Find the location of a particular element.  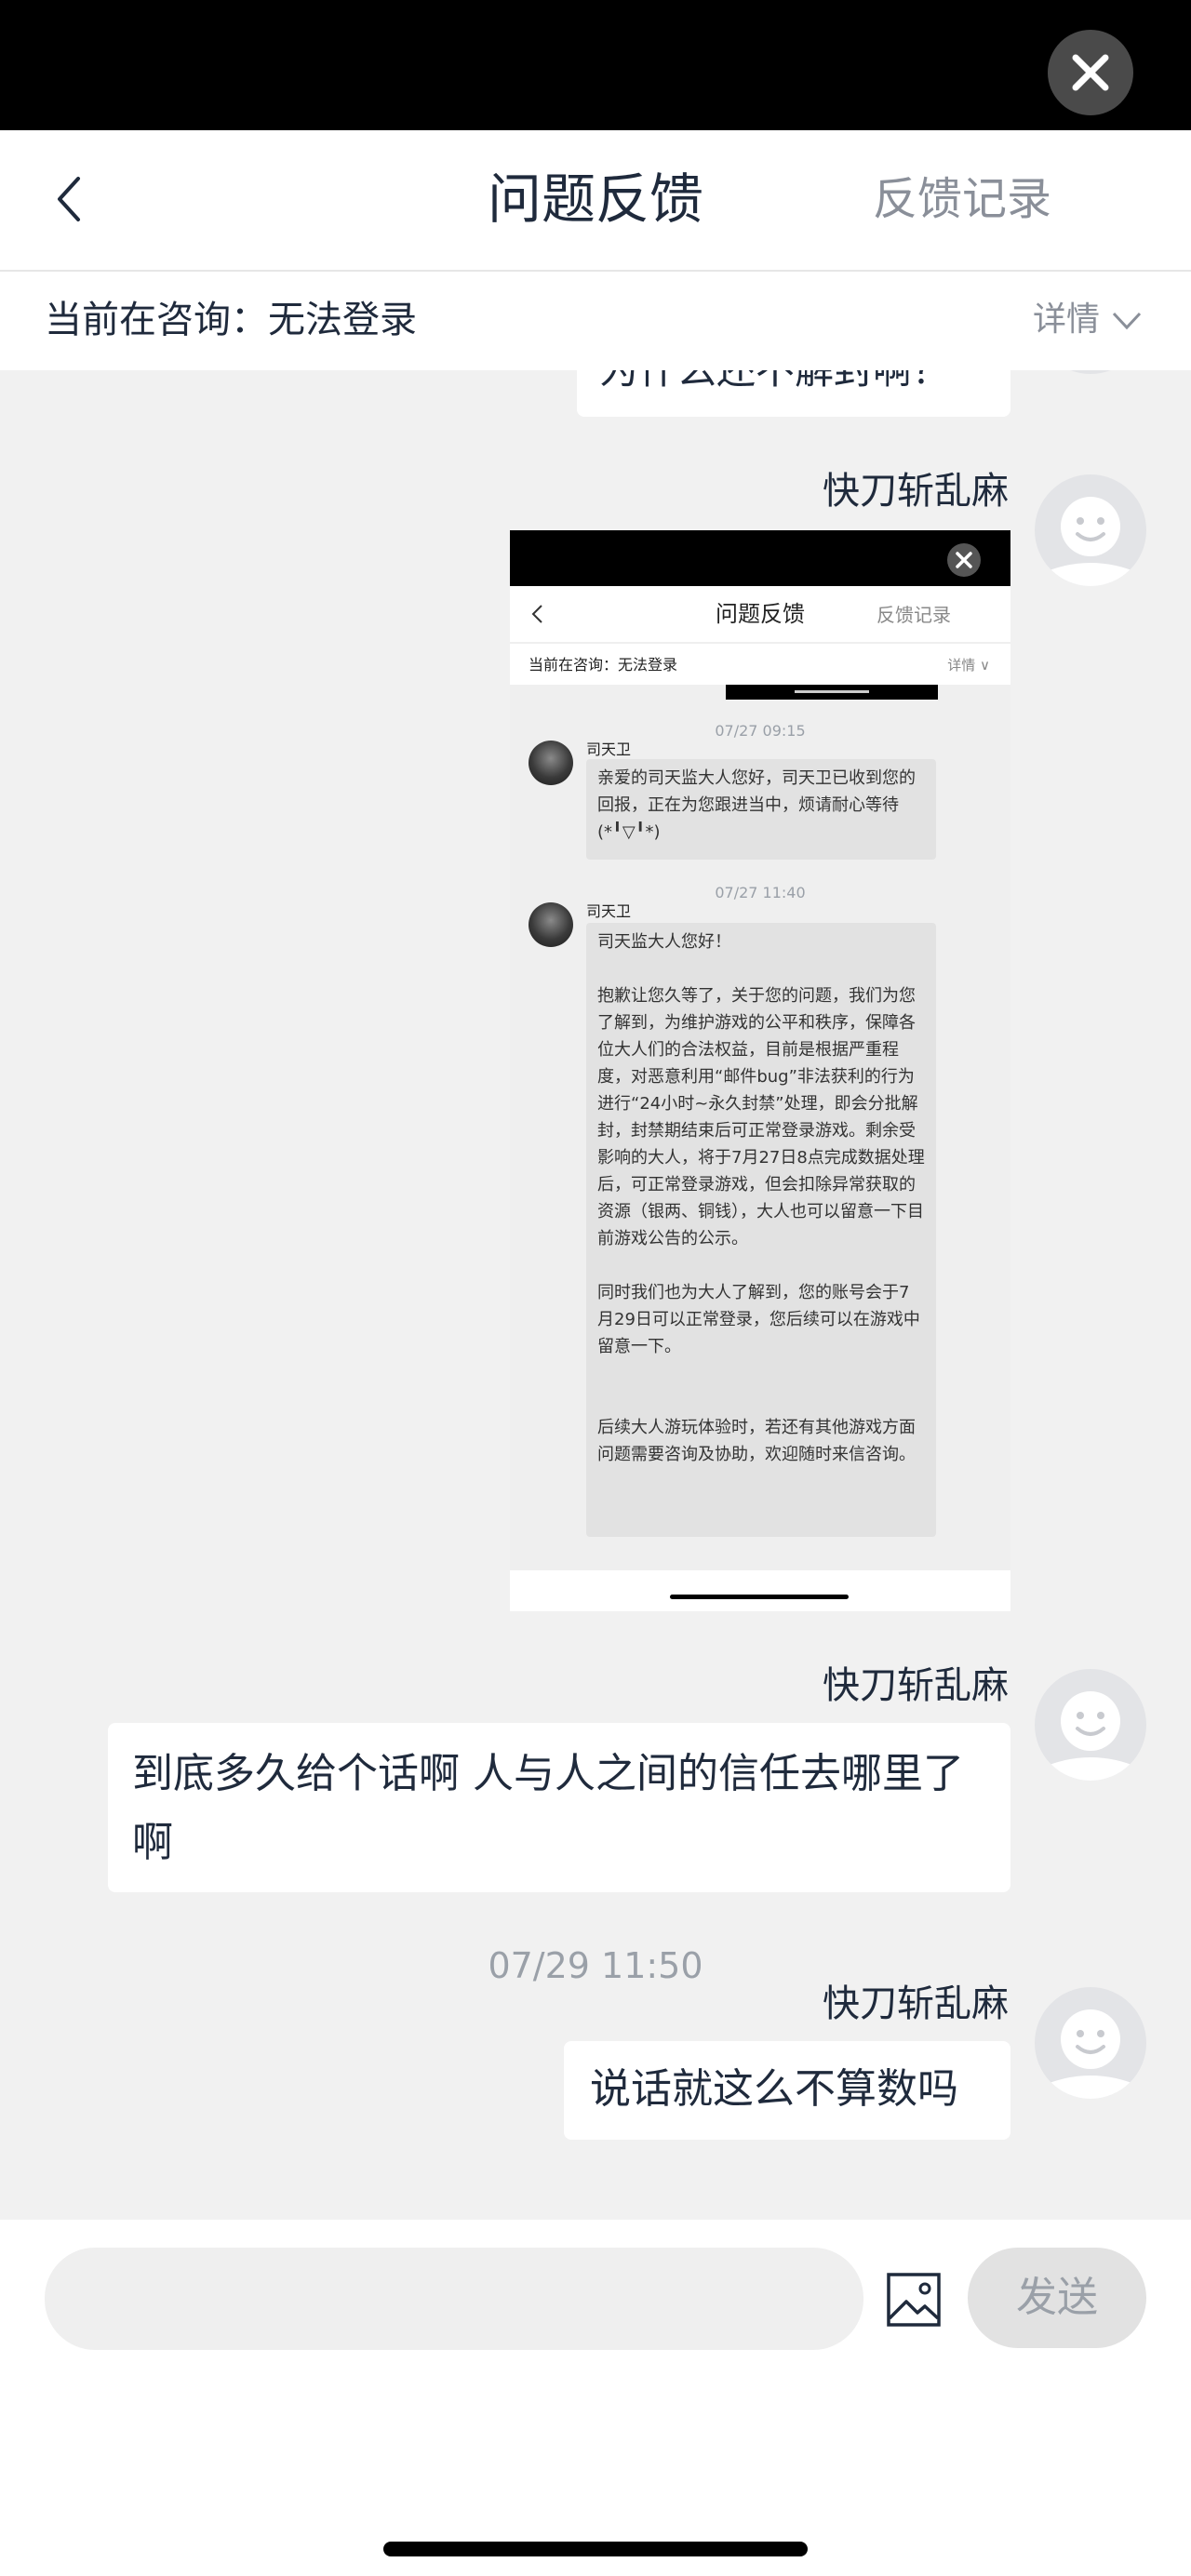

image-upload-button is located at coordinates (914, 2300).